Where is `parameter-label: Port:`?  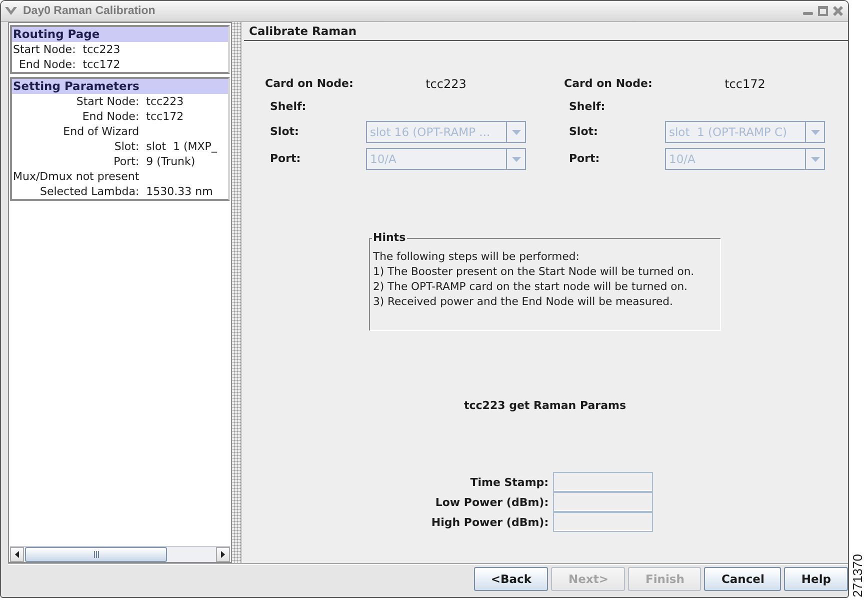 parameter-label: Port: is located at coordinates (126, 161).